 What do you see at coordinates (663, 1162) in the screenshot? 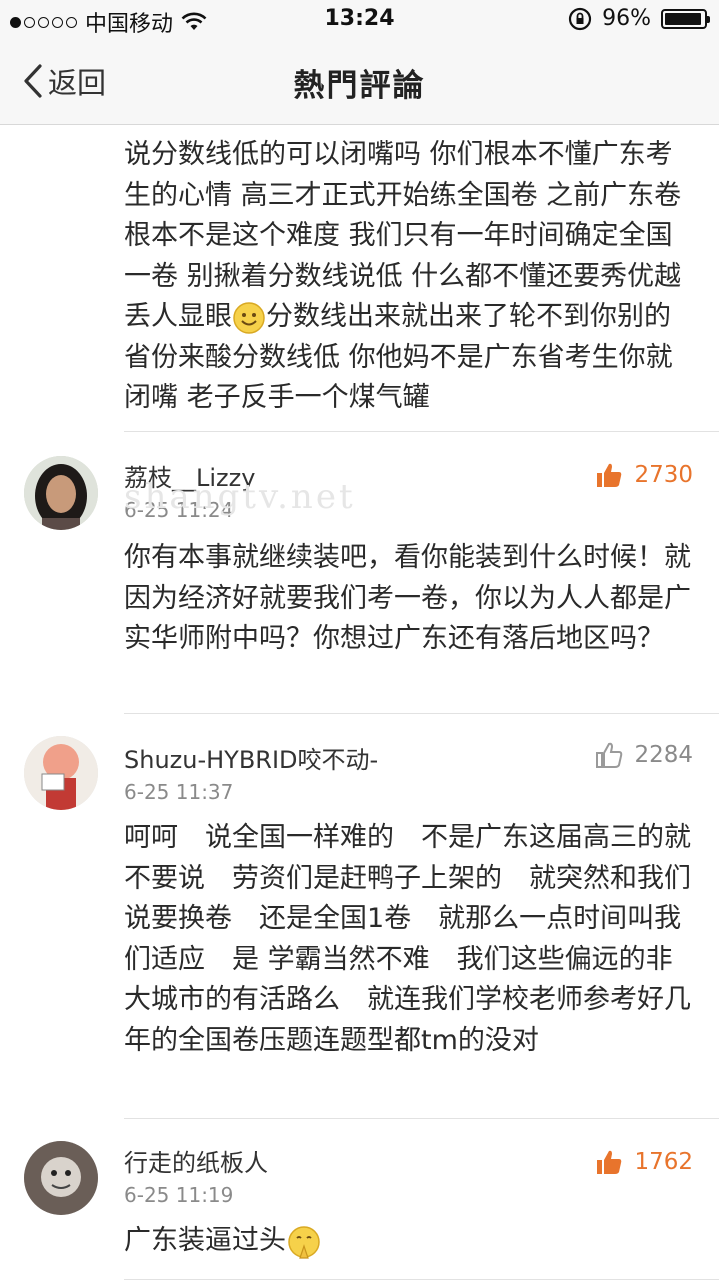
I see `like-count: 1762` at bounding box center [663, 1162].